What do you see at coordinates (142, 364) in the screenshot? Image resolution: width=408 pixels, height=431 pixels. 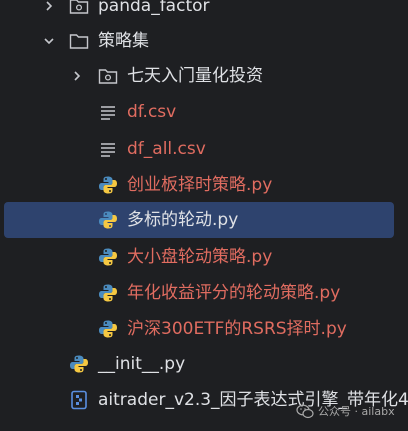 I see `tree-item-label: __init__.py` at bounding box center [142, 364].